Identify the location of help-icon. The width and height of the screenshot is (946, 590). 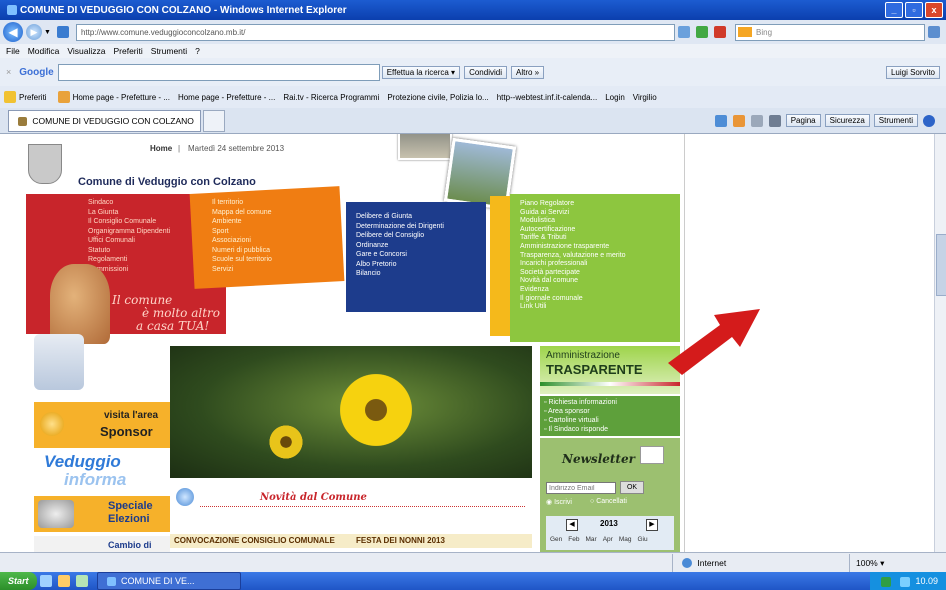
(929, 120).